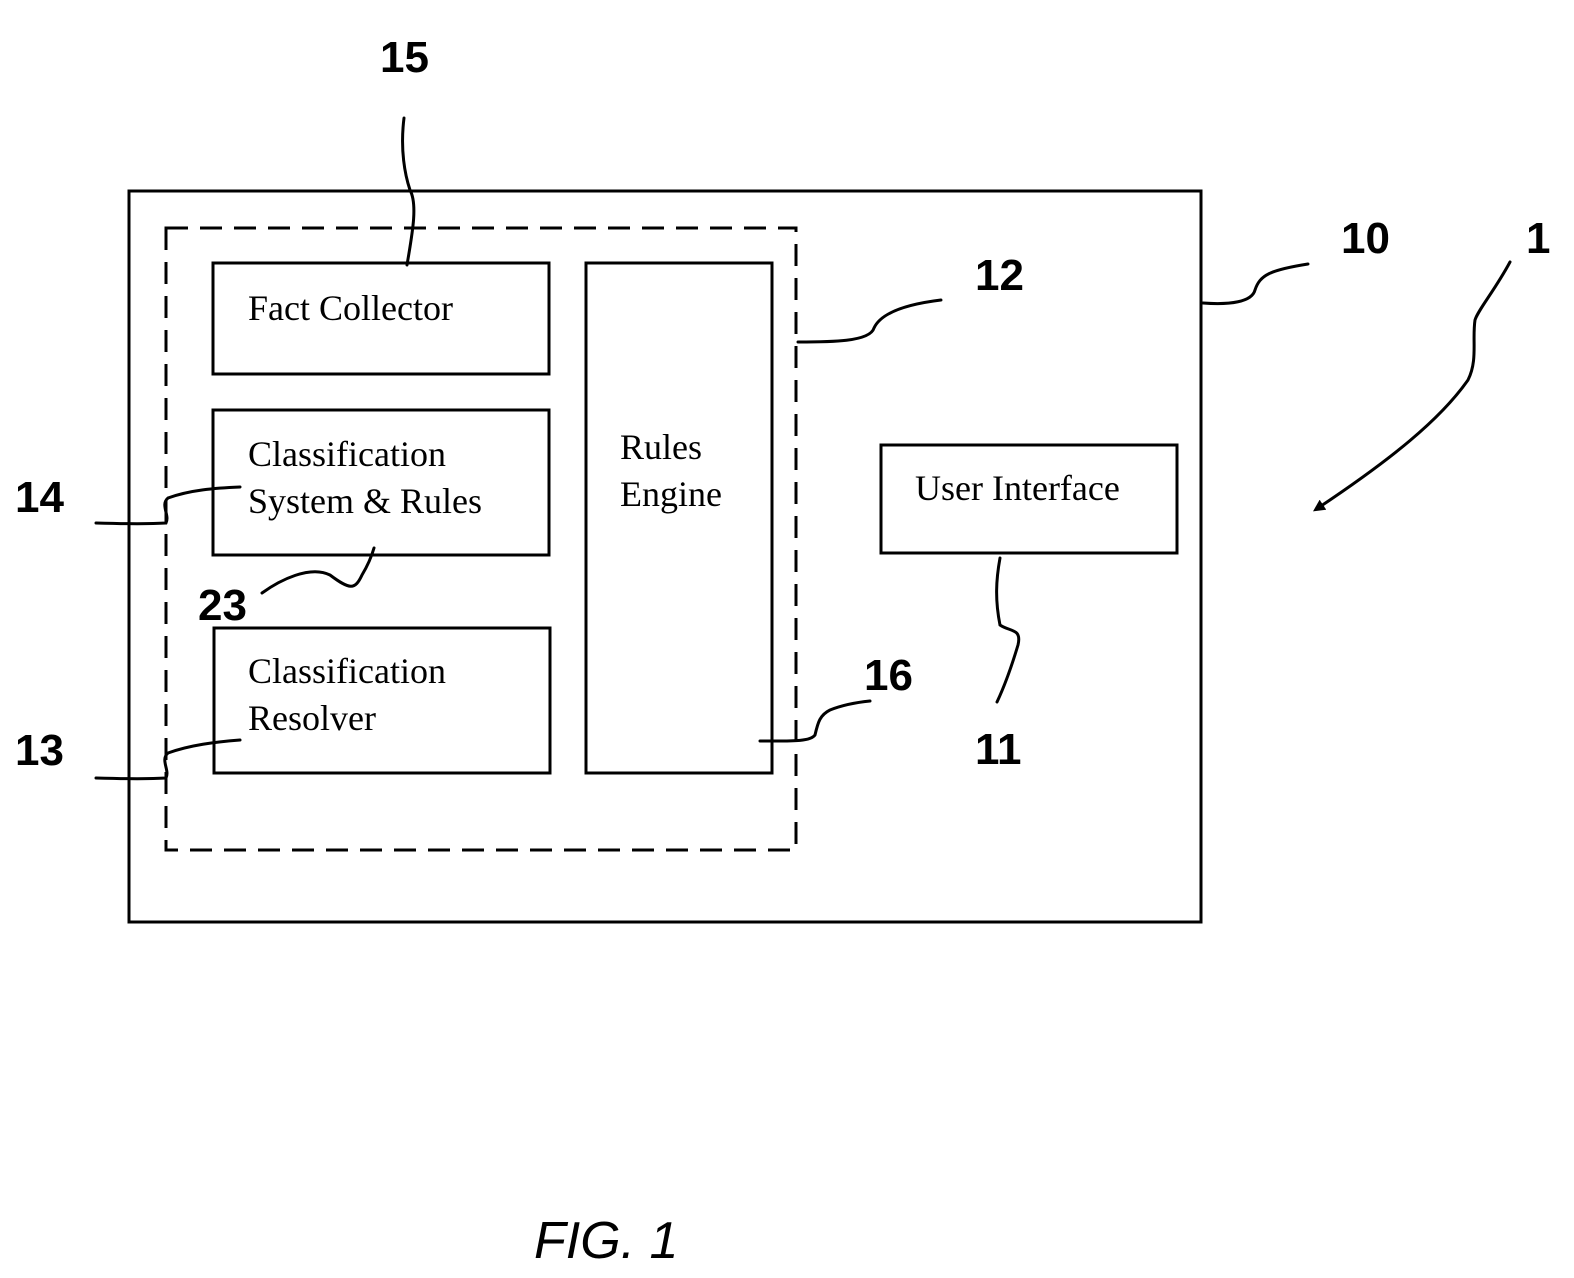 The width and height of the screenshot is (1574, 1278). I want to click on ref-11: 11, so click(998, 749).